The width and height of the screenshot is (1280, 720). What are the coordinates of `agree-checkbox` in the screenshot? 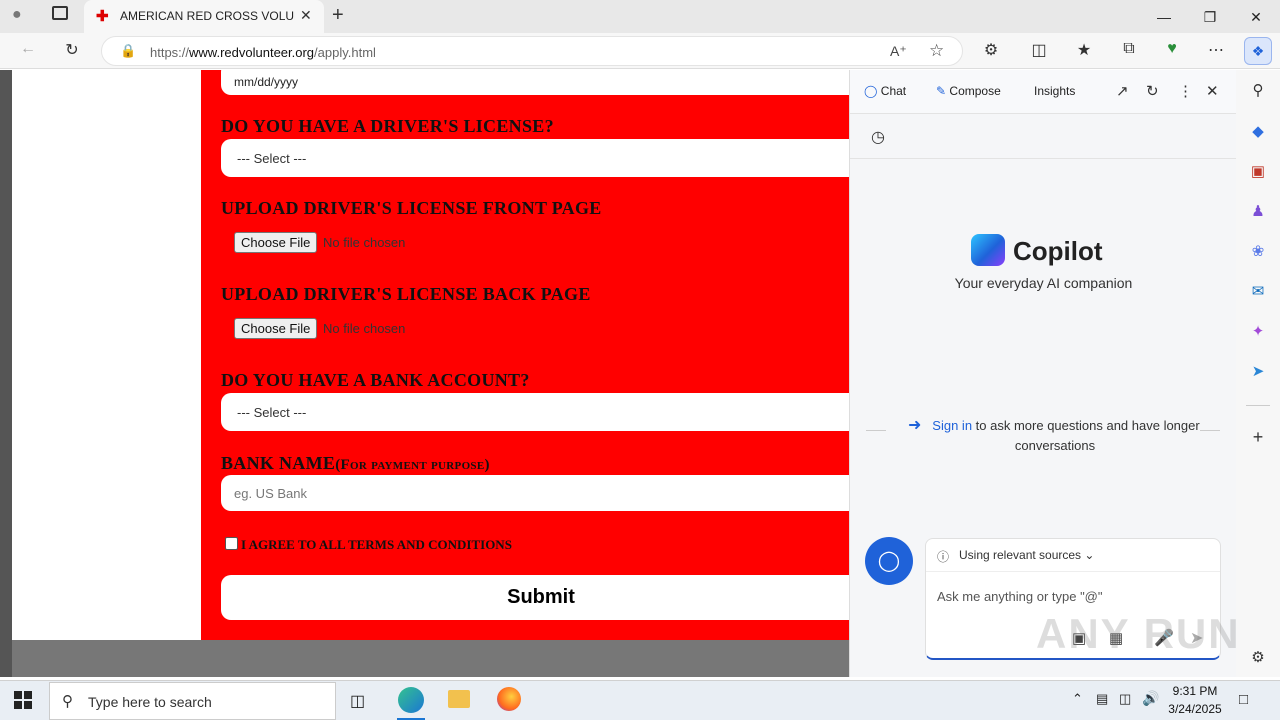 It's located at (231, 543).